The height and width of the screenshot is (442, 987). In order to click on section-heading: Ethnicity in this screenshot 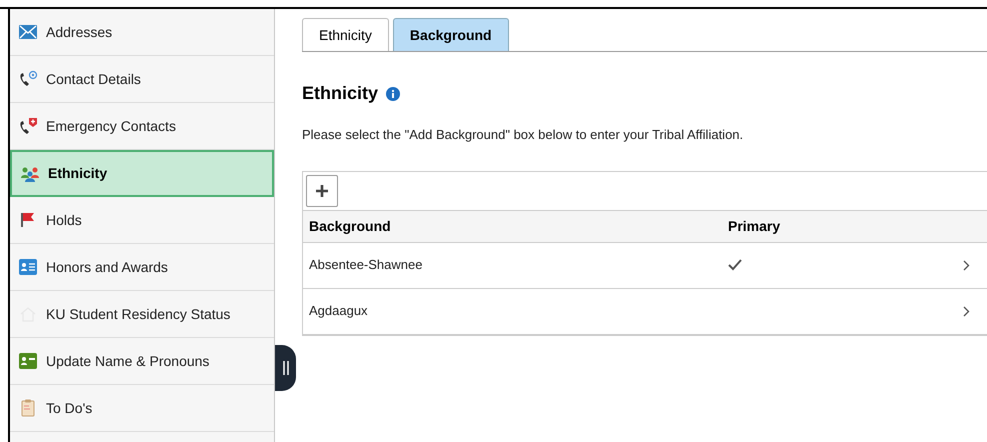, I will do `click(340, 93)`.